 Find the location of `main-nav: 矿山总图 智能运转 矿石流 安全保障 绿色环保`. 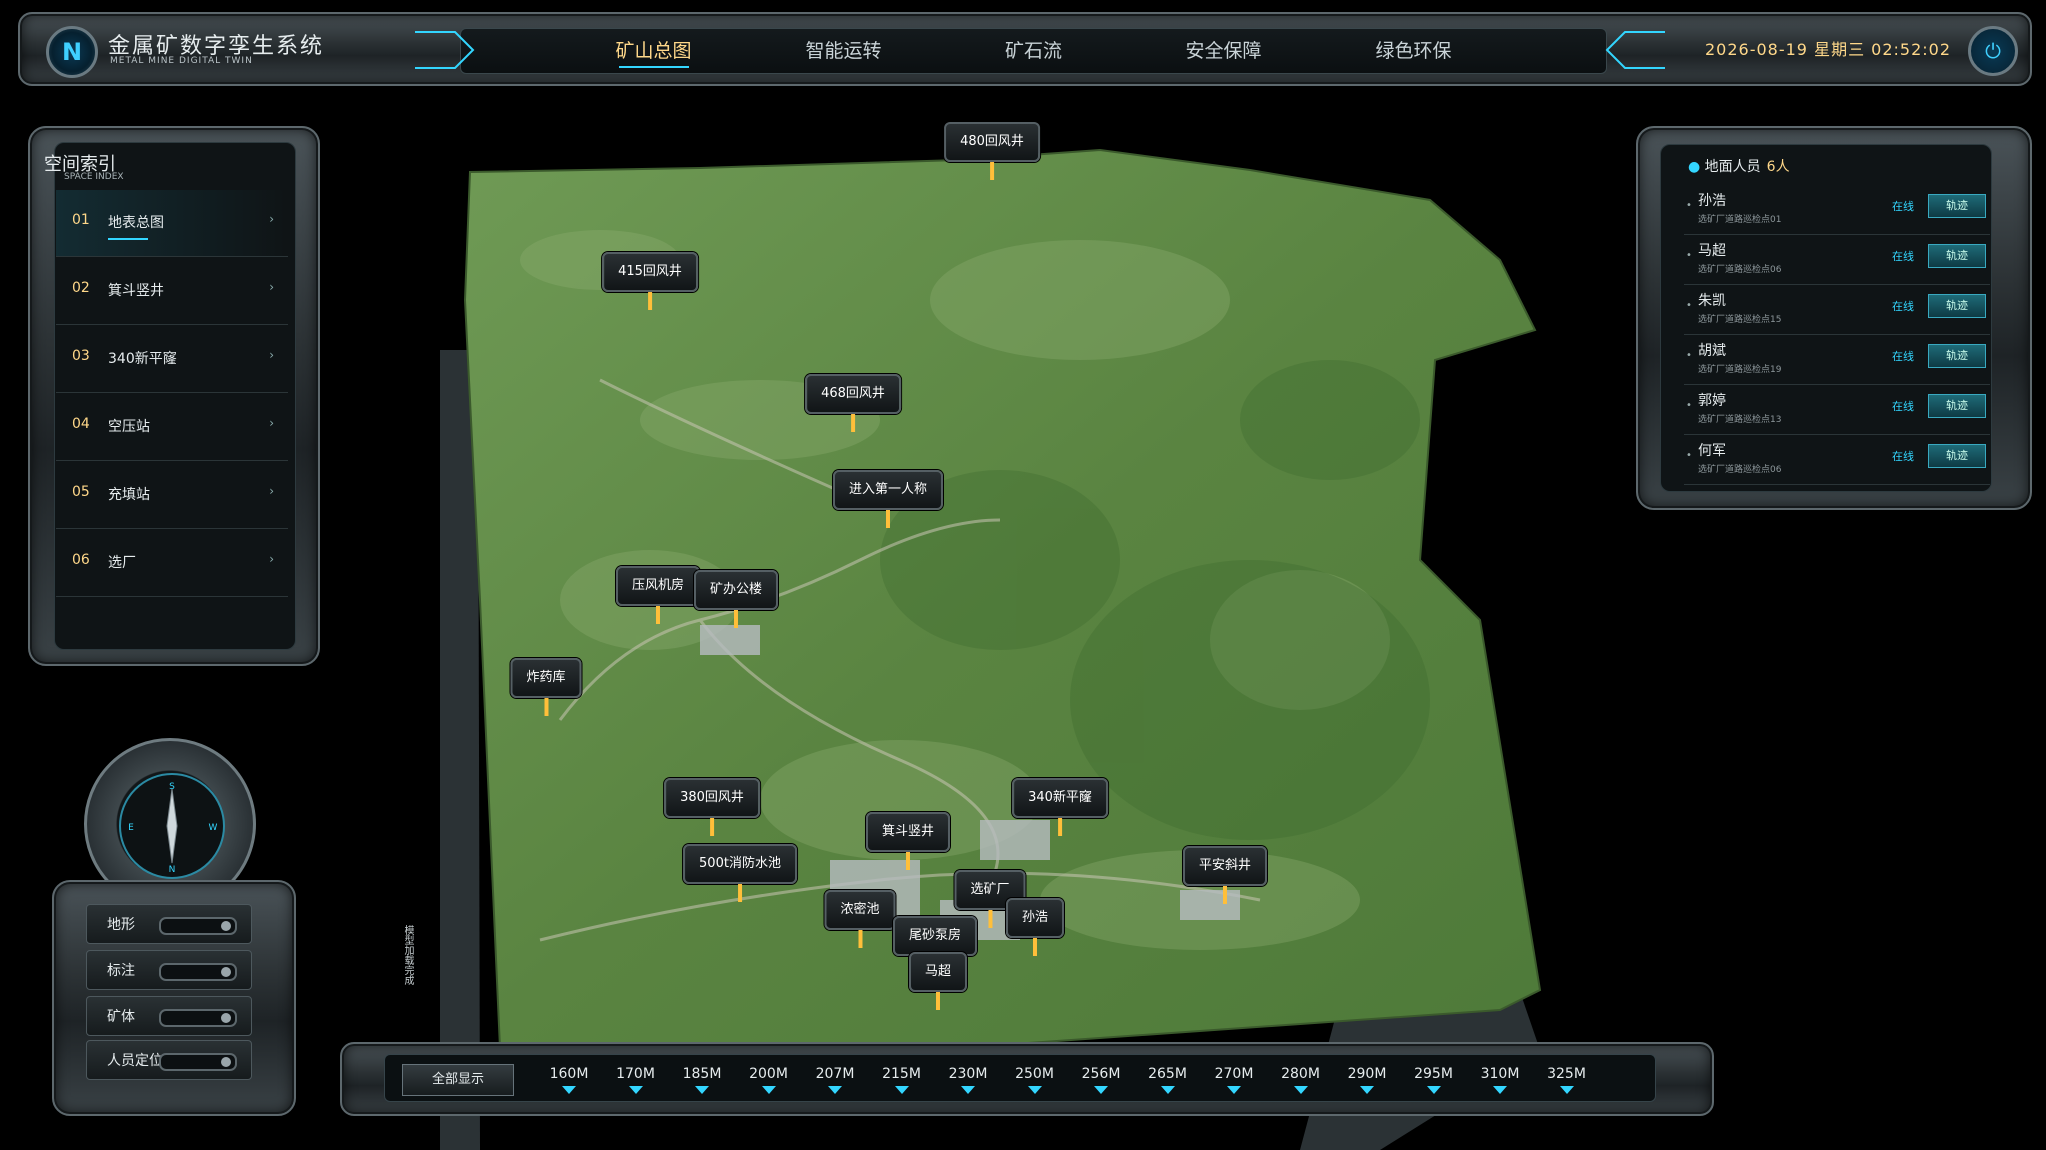

main-nav: 矿山总图 智能运转 矿石流 安全保障 绿色环保 is located at coordinates (1033, 51).